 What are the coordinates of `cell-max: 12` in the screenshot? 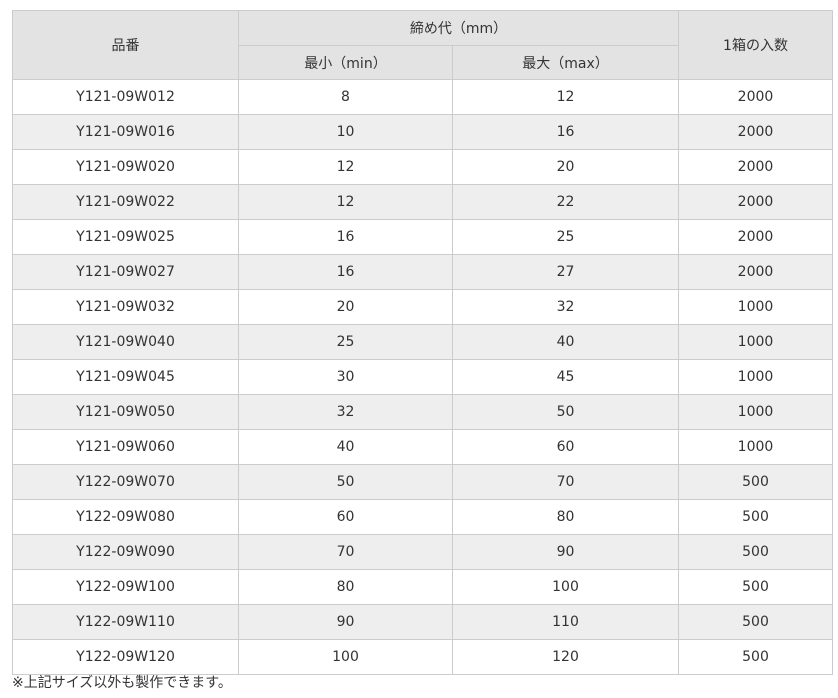 It's located at (565, 97).